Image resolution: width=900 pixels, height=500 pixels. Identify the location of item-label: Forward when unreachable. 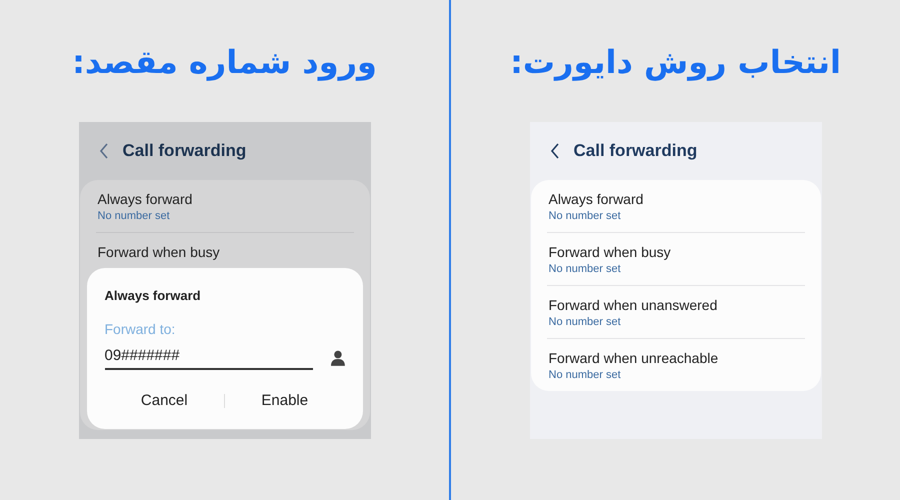
(675, 358).